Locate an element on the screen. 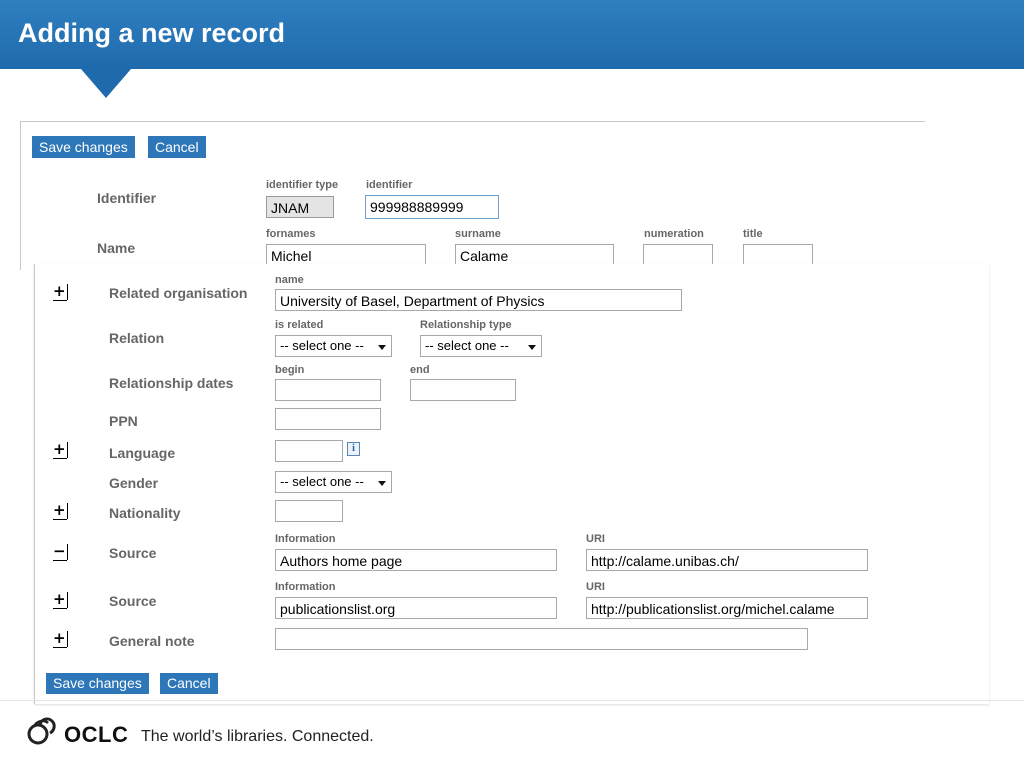 The height and width of the screenshot is (768, 1024). identifier-type-label: identifier type is located at coordinates (302, 185).